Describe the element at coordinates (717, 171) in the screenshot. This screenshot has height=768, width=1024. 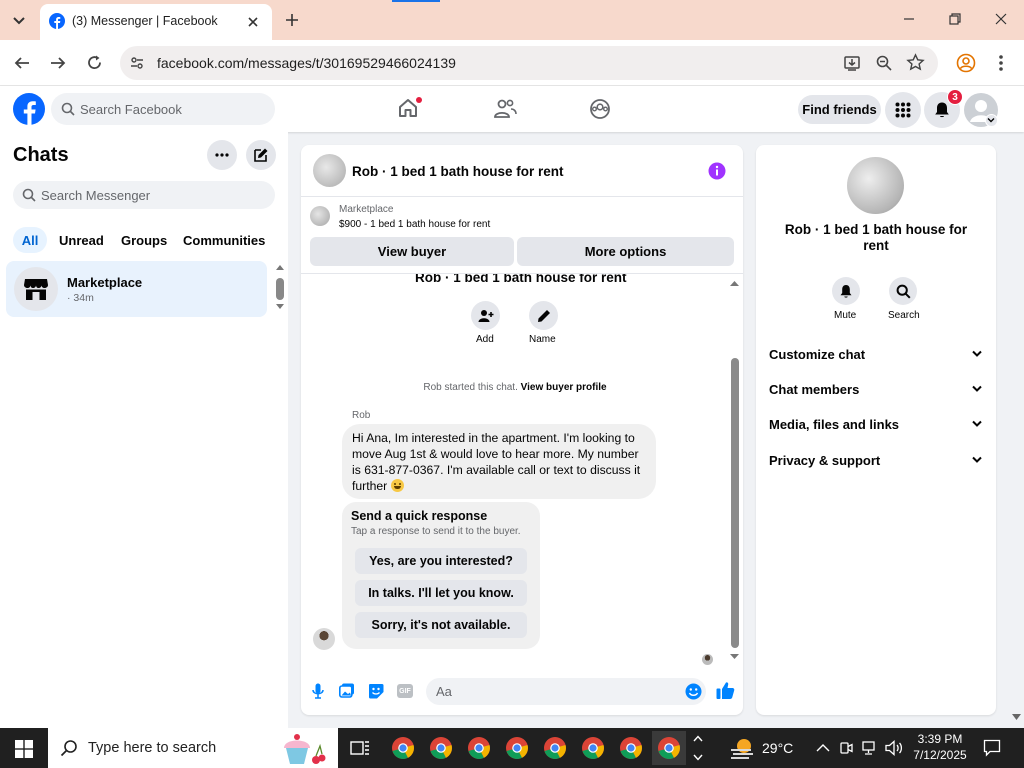
I see `info-icon` at that location.